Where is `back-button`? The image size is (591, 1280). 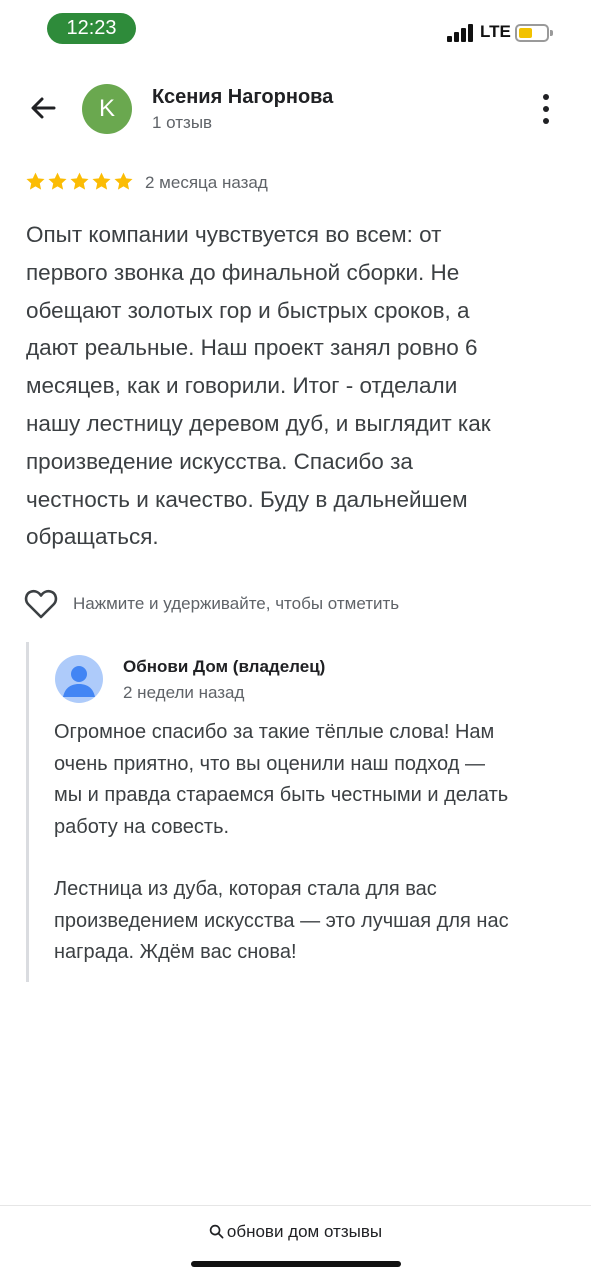
back-button is located at coordinates (44, 108).